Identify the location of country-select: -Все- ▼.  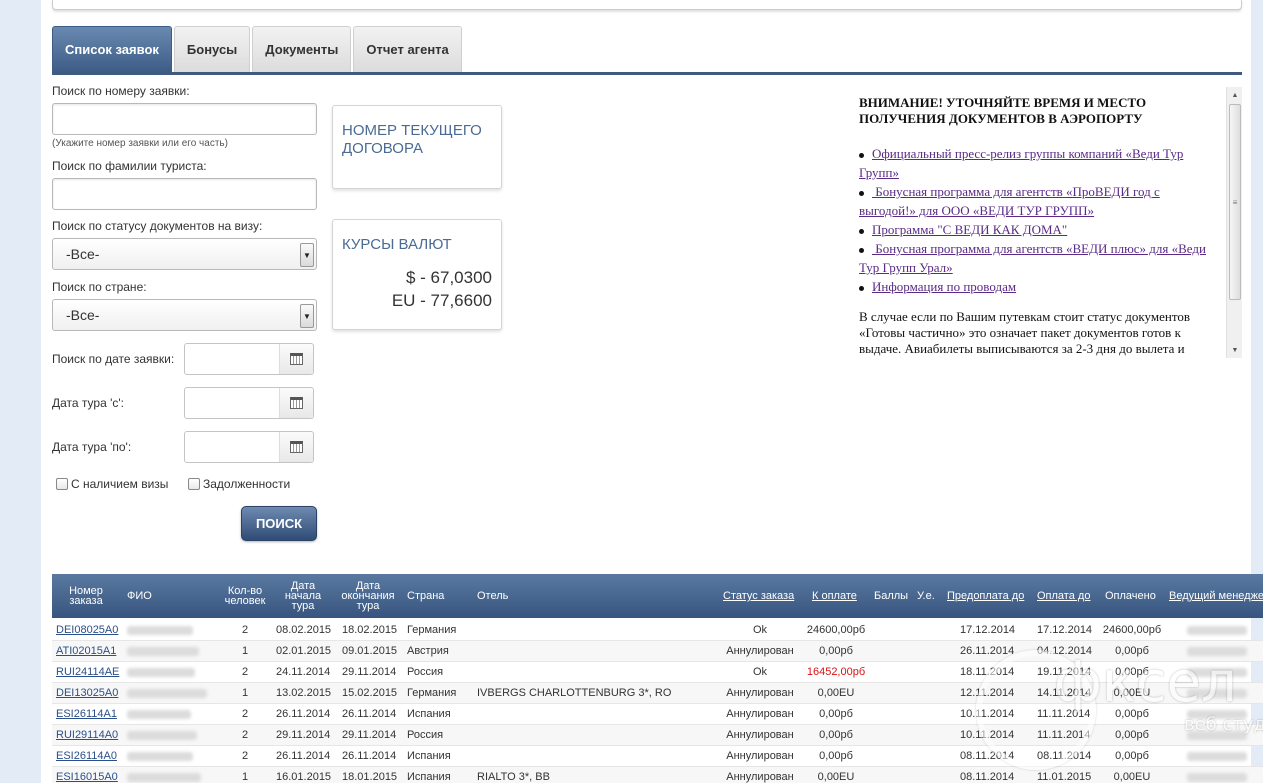
(184, 315).